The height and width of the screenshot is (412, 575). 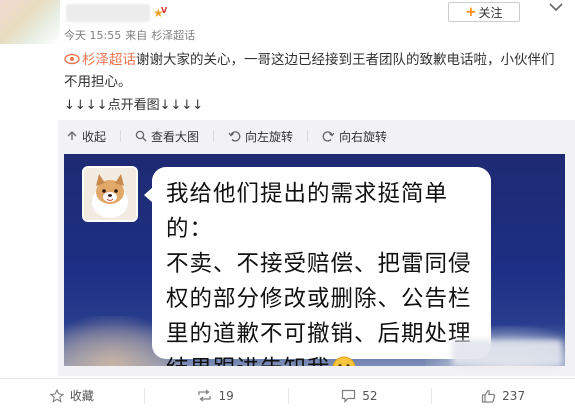 I want to click on rotate-left-button: 向左旋转, so click(x=260, y=136).